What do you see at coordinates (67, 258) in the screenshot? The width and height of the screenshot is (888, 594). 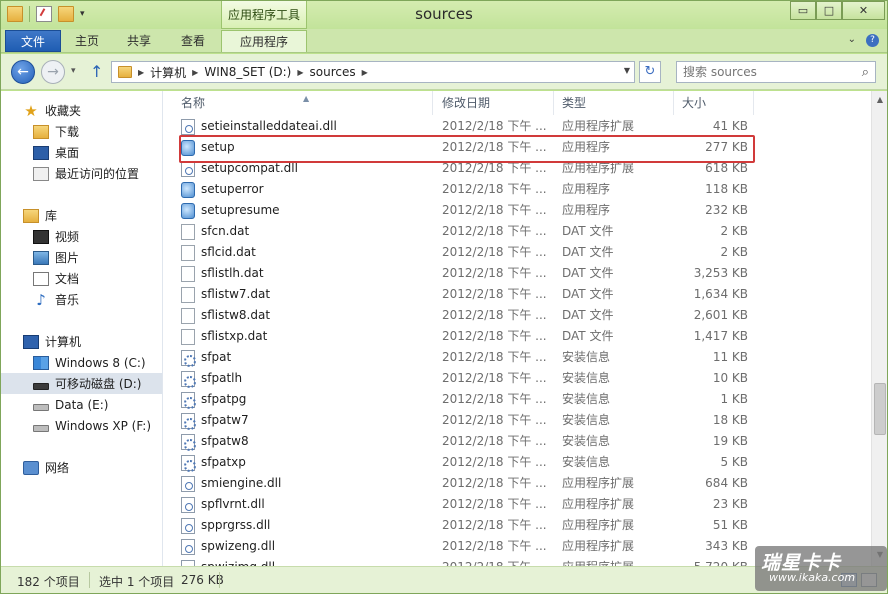 I see `nav-label: 图片` at bounding box center [67, 258].